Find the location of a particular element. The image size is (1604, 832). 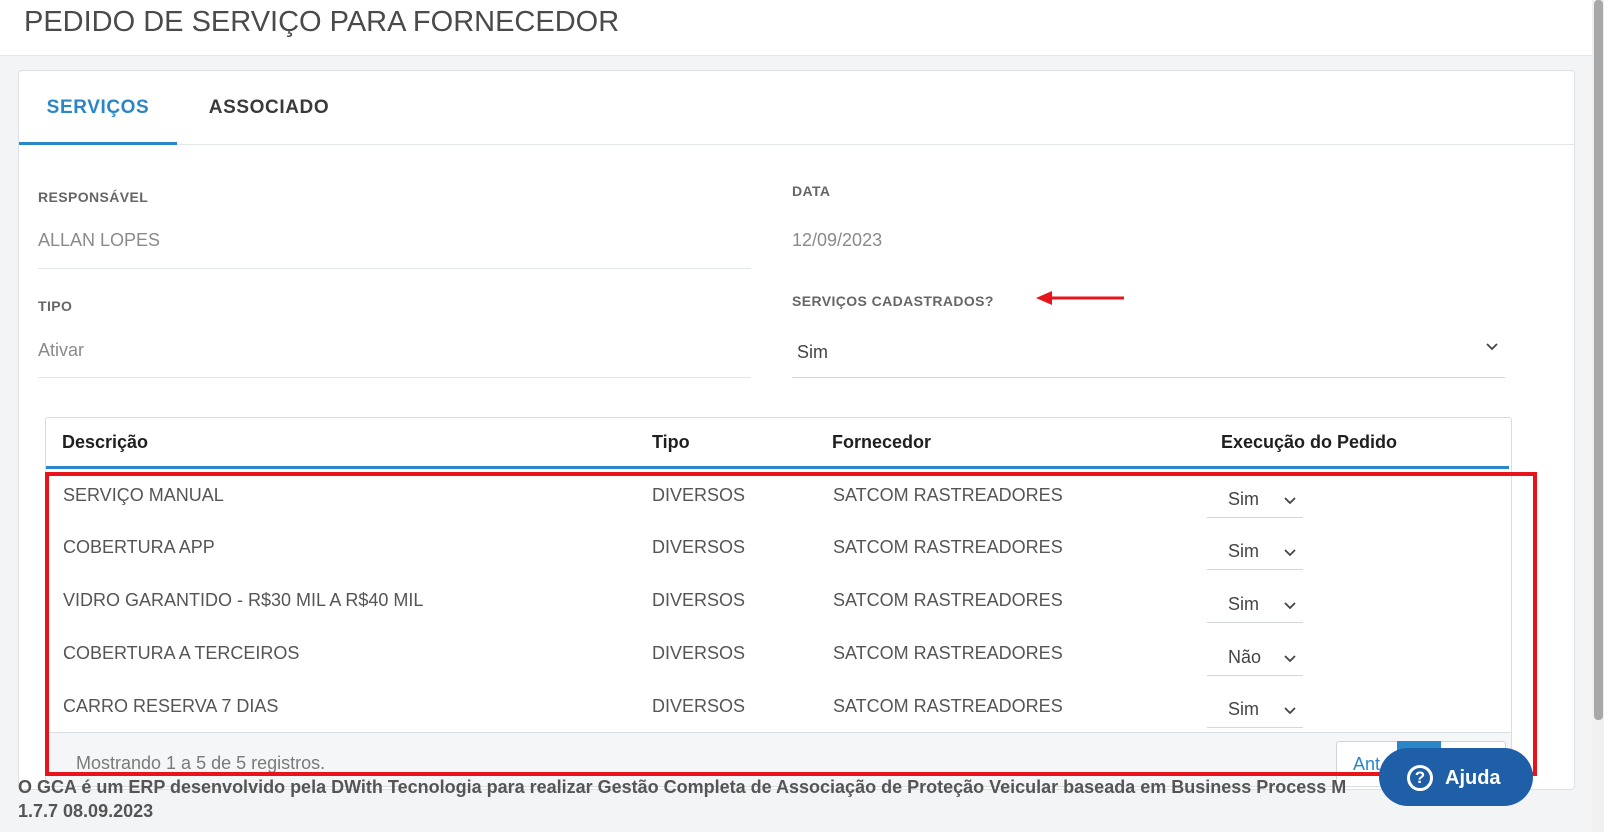

tipo-underline is located at coordinates (394, 377).